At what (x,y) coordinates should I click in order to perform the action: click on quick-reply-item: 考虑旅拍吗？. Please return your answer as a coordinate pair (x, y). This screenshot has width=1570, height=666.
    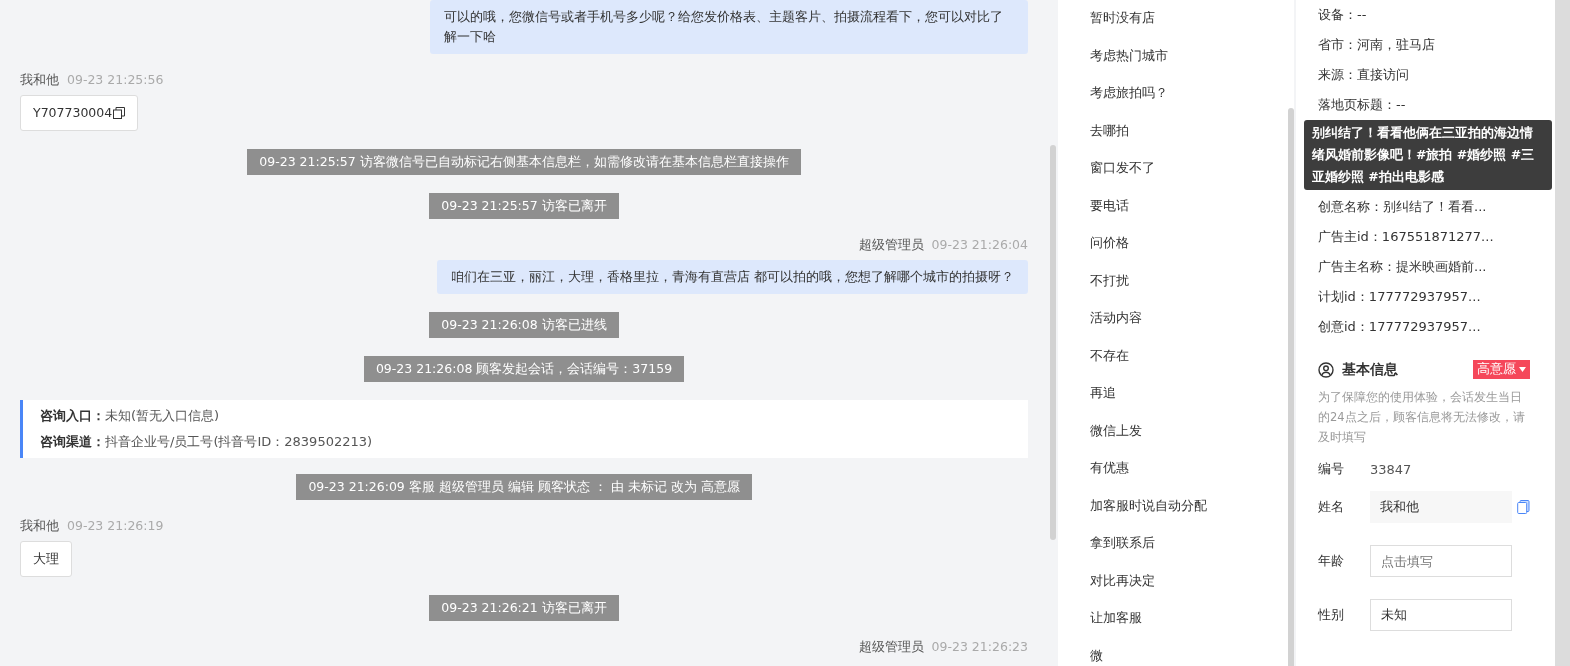
    Looking at the image, I should click on (1172, 93).